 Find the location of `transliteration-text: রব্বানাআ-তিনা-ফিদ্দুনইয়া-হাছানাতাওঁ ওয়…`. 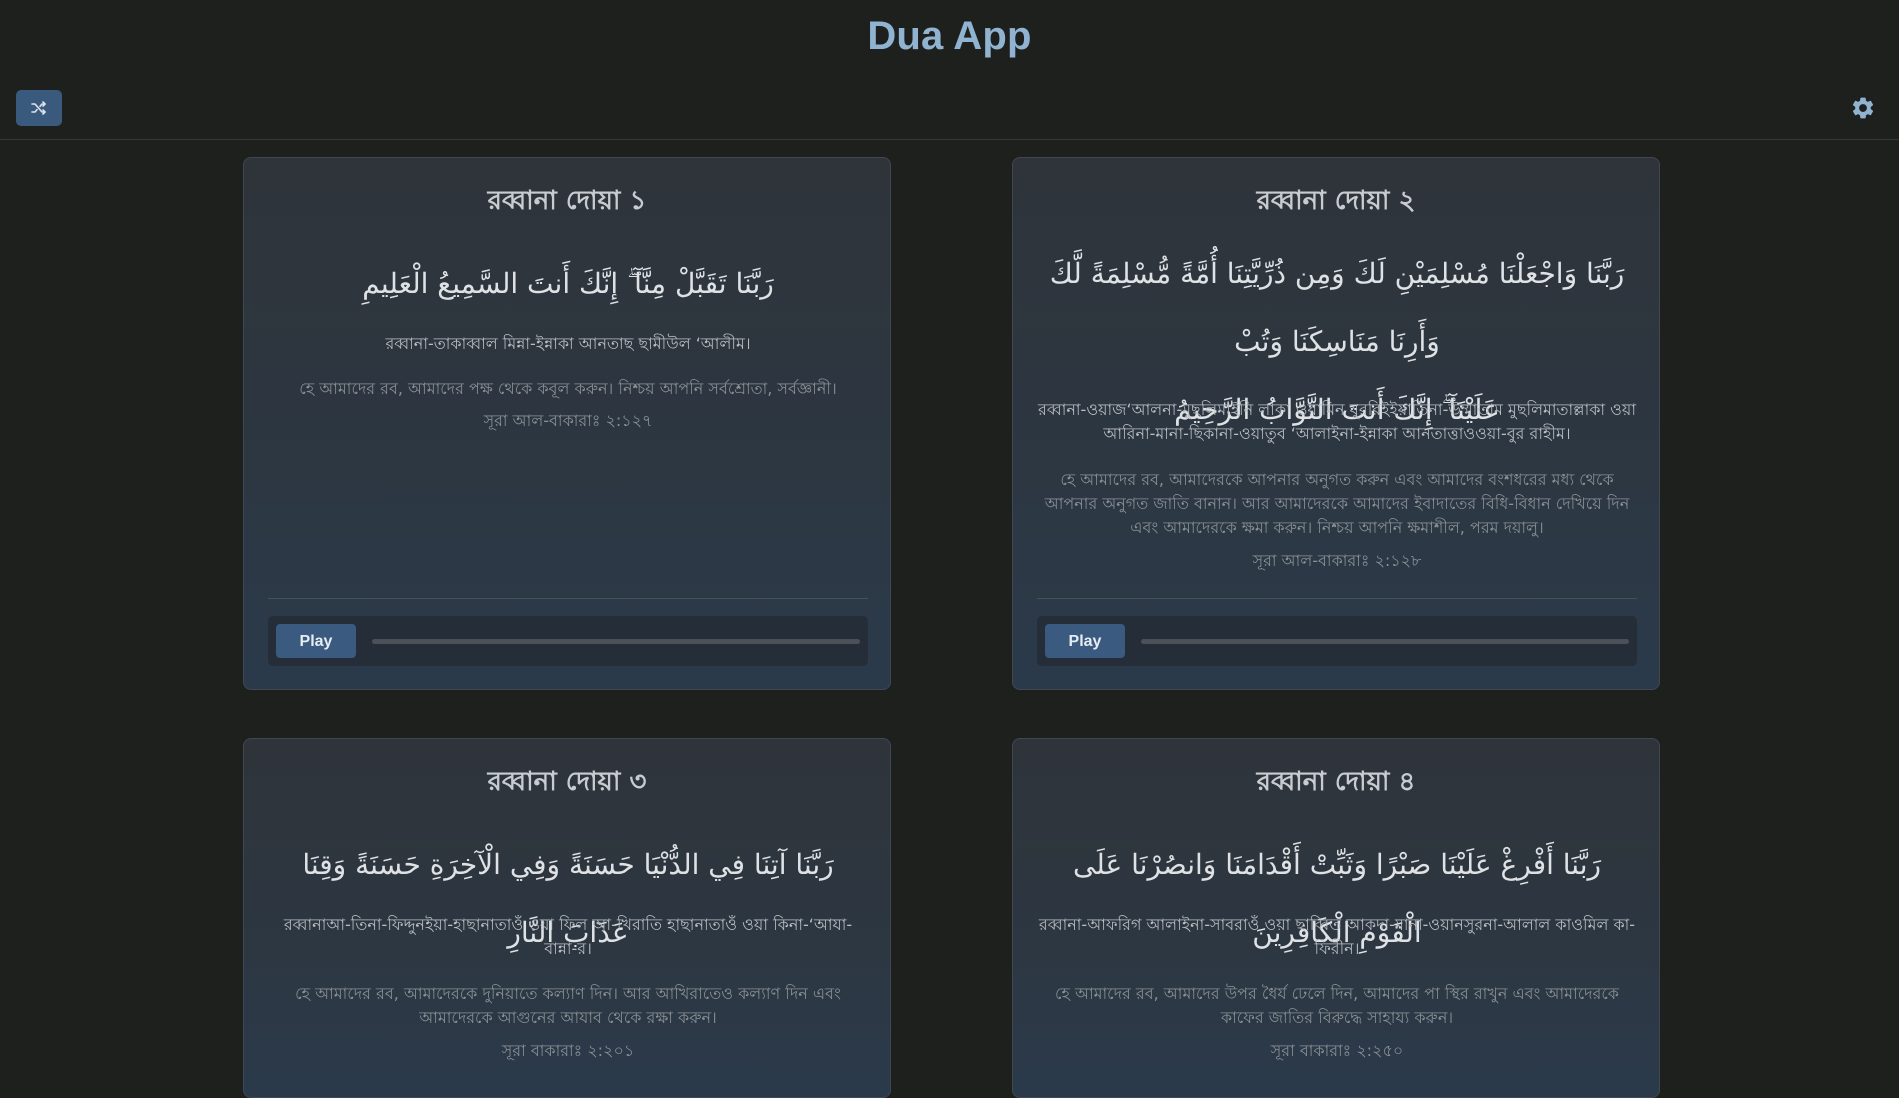

transliteration-text: রব্বানাআ-তিনা-ফিদ্দুনইয়া-হাছানাতাওঁ ওয়… is located at coordinates (568, 936).